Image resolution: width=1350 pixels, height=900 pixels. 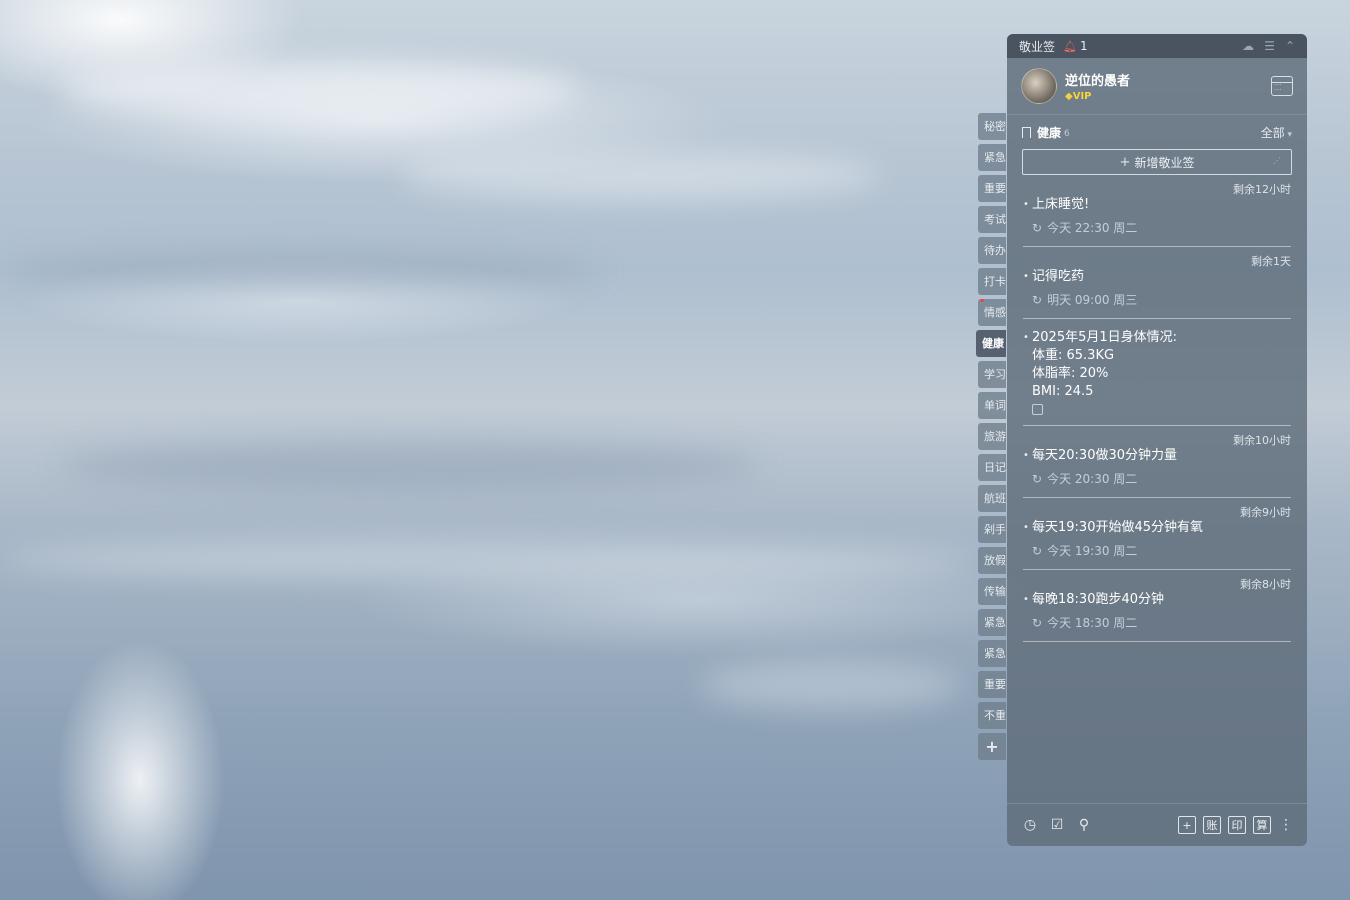 What do you see at coordinates (1265, 512) in the screenshot?
I see `remaining-time: 剩余9小时` at bounding box center [1265, 512].